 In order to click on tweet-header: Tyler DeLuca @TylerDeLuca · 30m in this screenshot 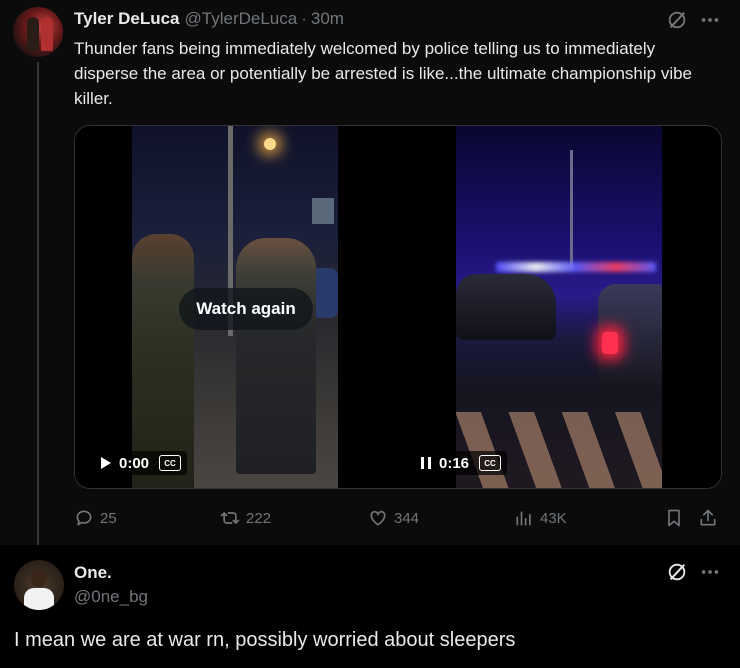, I will do `click(209, 19)`.